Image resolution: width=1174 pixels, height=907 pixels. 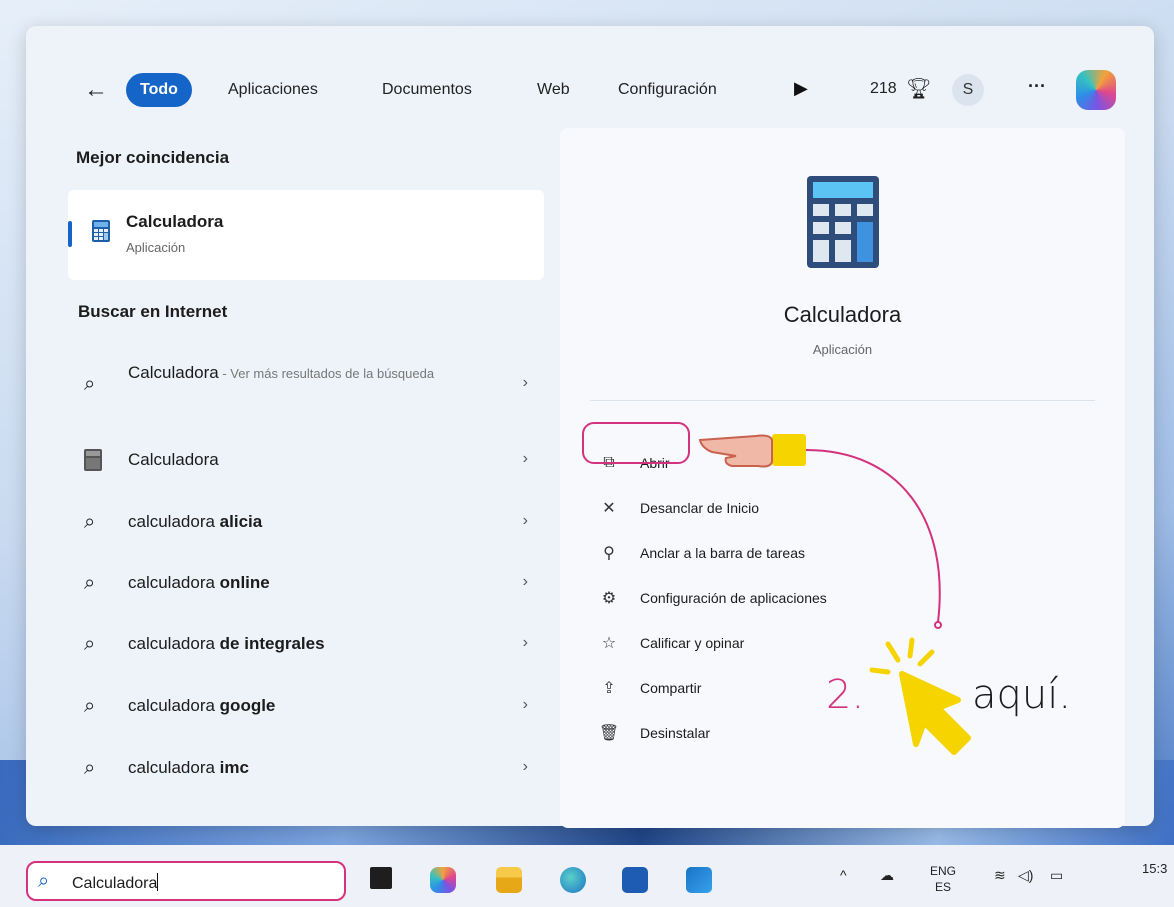 What do you see at coordinates (186, 881) in the screenshot?
I see `taskbar-search-input: ⌕ Calculadora` at bounding box center [186, 881].